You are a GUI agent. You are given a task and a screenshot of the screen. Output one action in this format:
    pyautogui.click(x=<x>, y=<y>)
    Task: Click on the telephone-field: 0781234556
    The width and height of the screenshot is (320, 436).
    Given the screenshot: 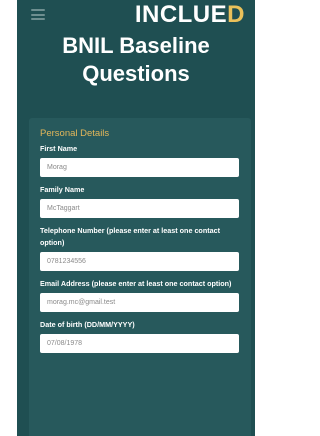 What is the action you would take?
    pyautogui.click(x=139, y=261)
    